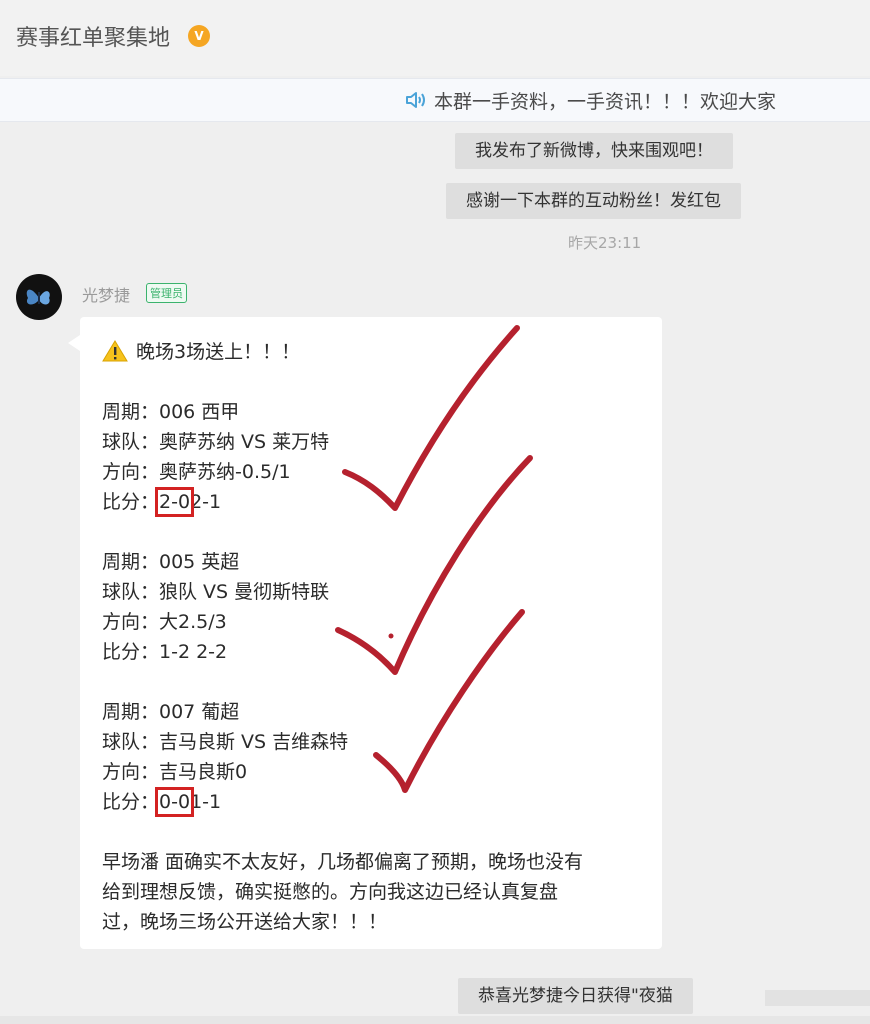  Describe the element at coordinates (171, 712) in the screenshot. I see `match-period: 周期：007 葡超` at that location.